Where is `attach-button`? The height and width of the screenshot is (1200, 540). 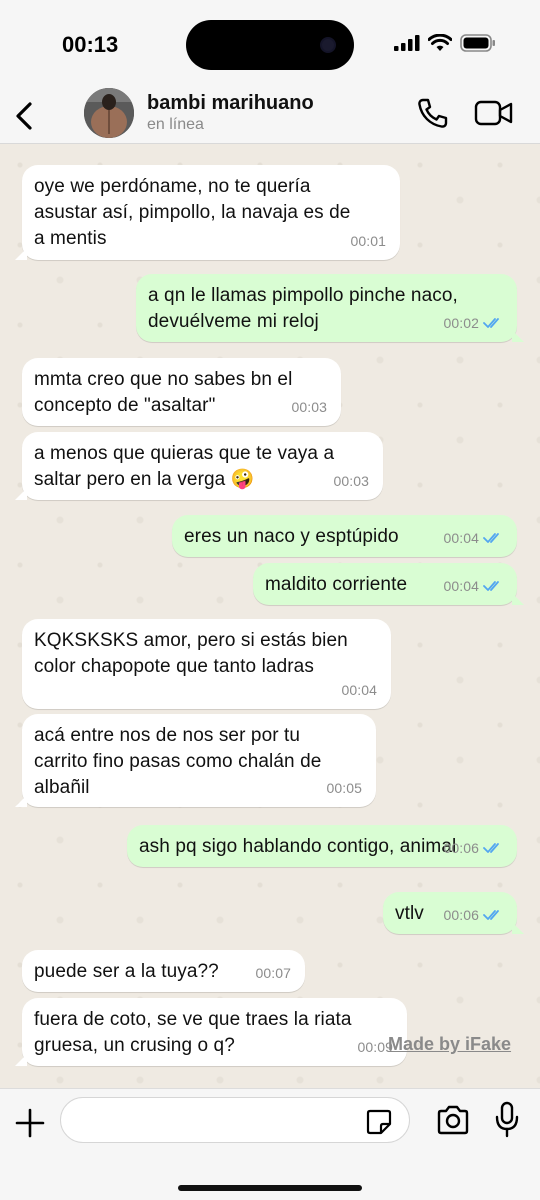 attach-button is located at coordinates (30, 1123).